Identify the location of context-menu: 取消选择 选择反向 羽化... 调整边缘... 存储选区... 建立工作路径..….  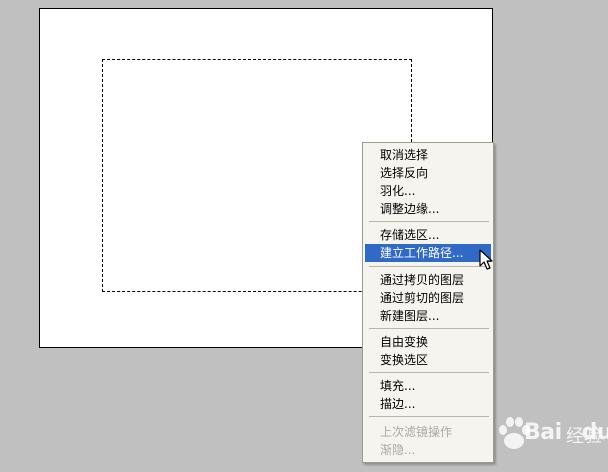
(428, 302).